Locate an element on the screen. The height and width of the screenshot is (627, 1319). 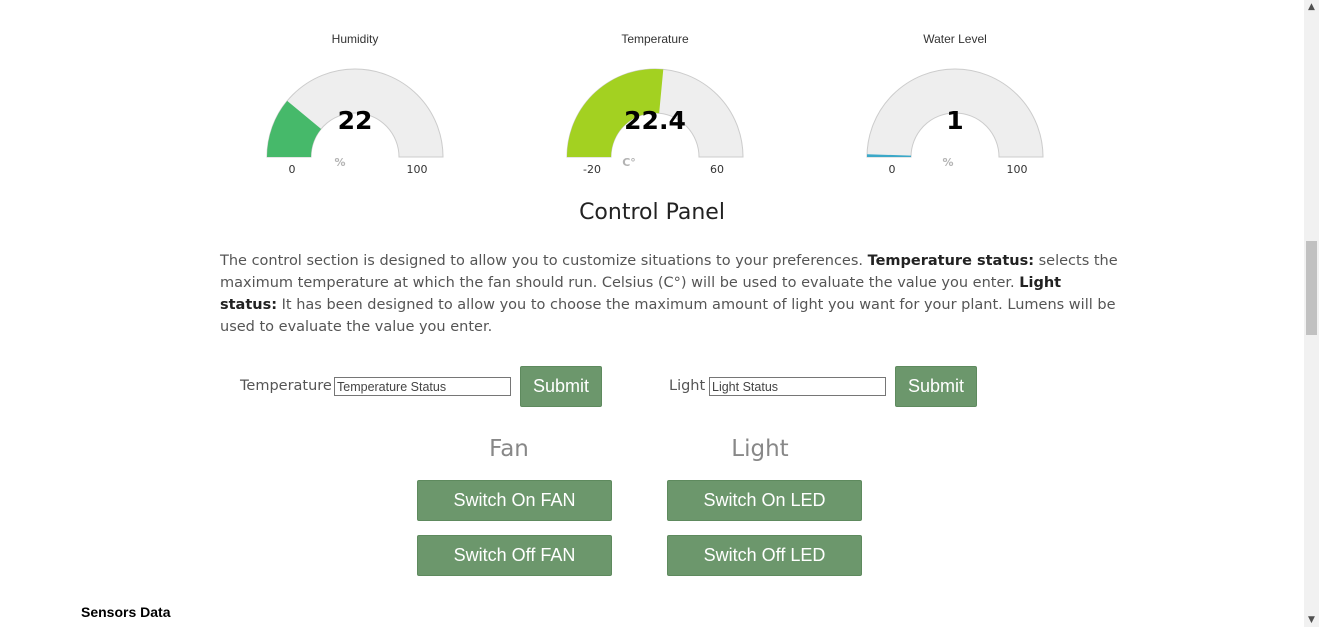
gauge-value: 22.4 is located at coordinates (655, 120).